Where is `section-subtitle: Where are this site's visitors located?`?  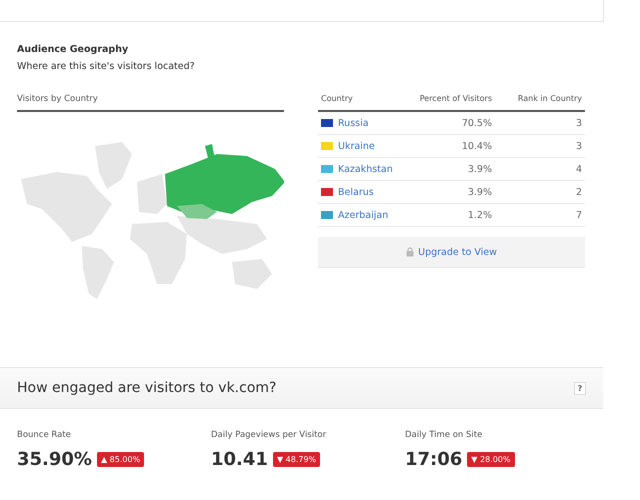
section-subtitle: Where are this site's visitors located? is located at coordinates (106, 66).